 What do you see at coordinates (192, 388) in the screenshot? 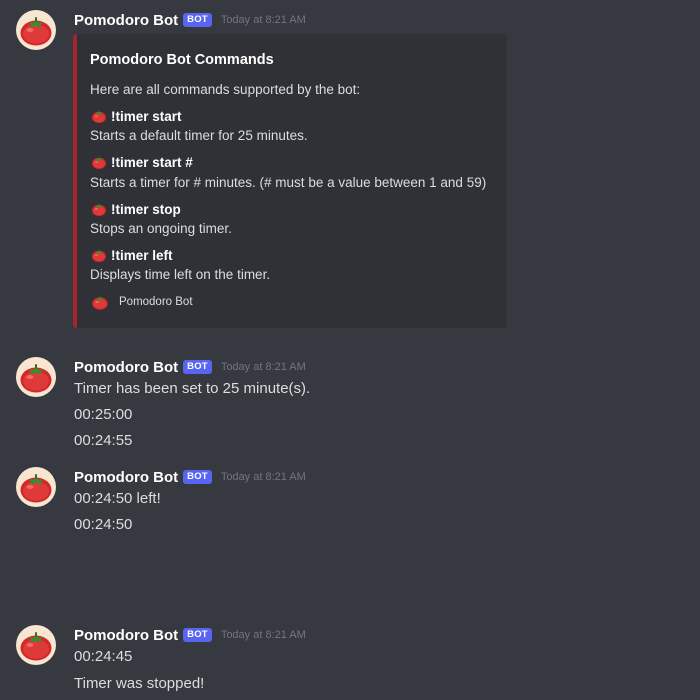
I see `message-text: Timer has been set to 25 minute(s).` at bounding box center [192, 388].